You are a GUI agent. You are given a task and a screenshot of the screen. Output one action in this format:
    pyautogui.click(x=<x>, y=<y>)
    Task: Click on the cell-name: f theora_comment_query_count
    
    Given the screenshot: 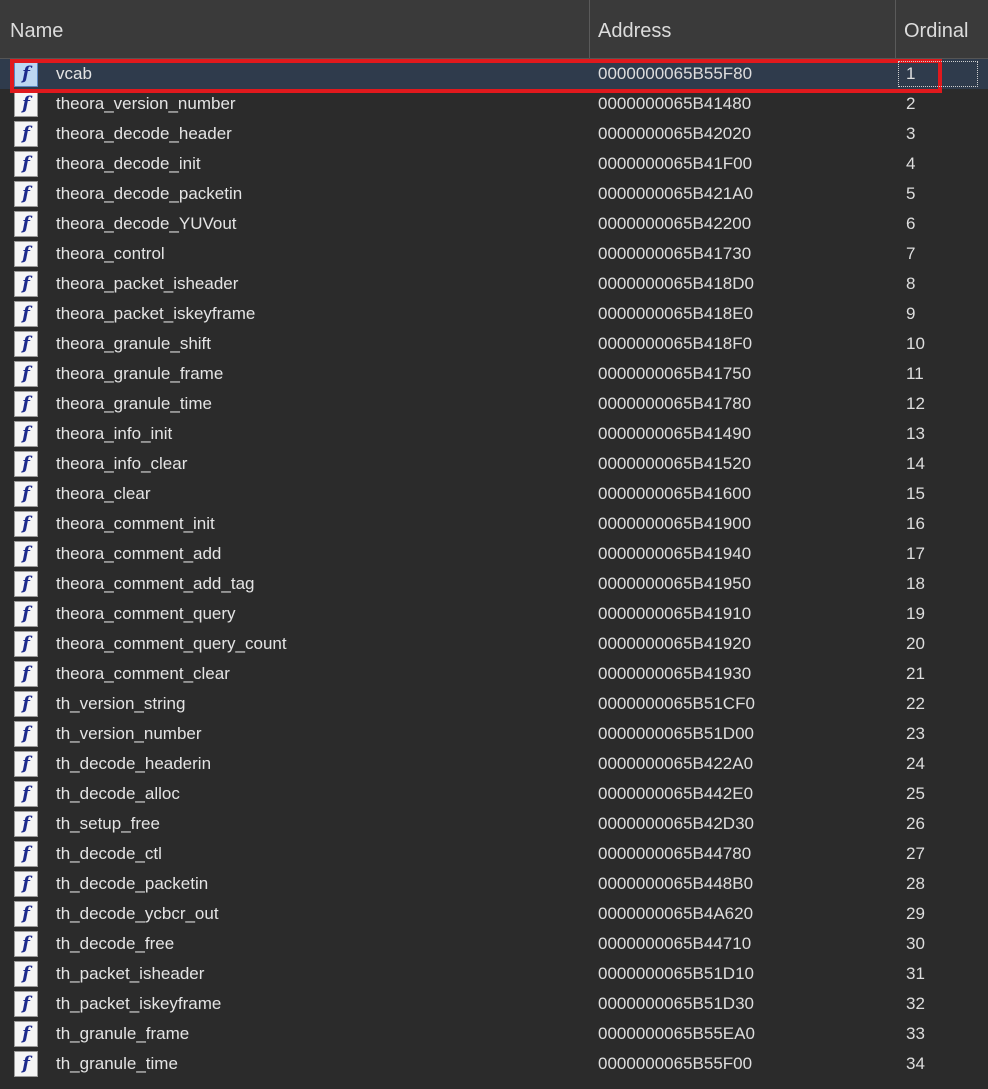 What is the action you would take?
    pyautogui.click(x=295, y=644)
    